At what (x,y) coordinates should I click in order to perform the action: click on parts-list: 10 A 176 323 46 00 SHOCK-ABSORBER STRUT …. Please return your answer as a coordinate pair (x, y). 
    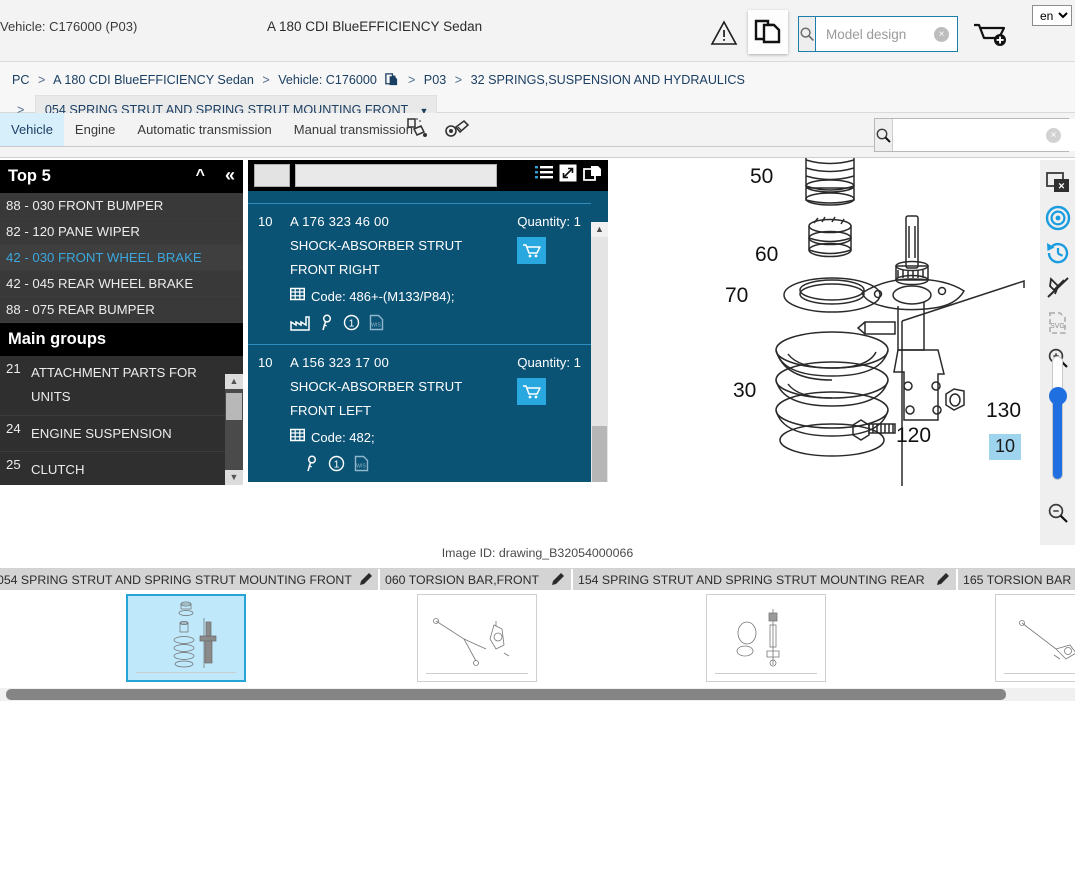
    Looking at the image, I should click on (428, 336).